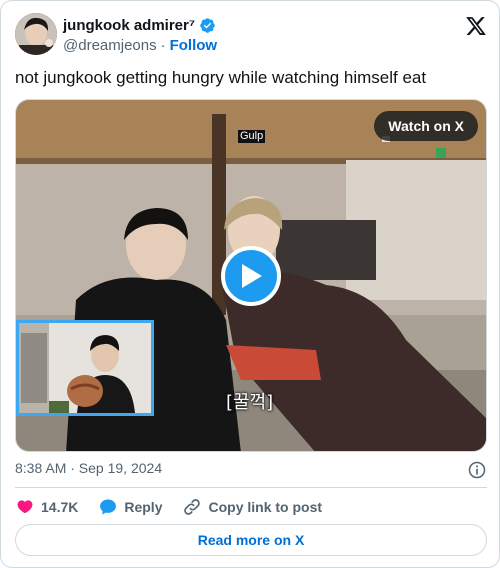 This screenshot has height=568, width=500. What do you see at coordinates (477, 470) in the screenshot?
I see `info-icon` at bounding box center [477, 470].